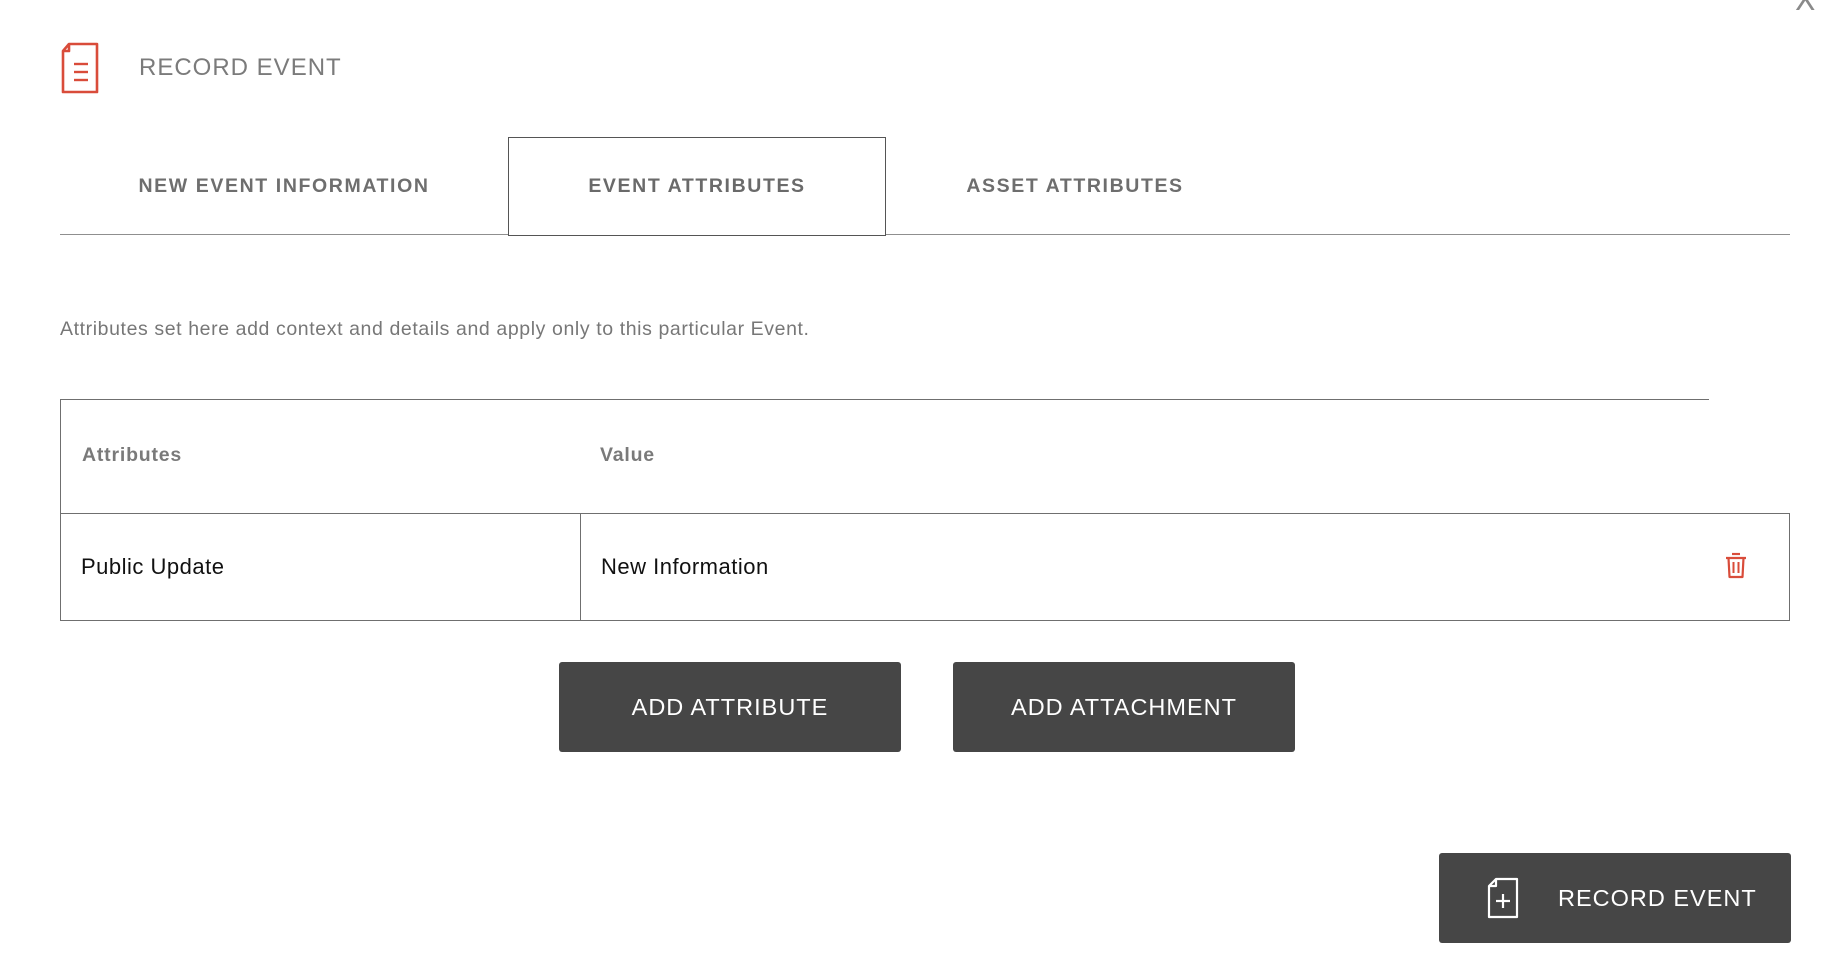  What do you see at coordinates (132, 455) in the screenshot?
I see `column-header-attributes: Attributes` at bounding box center [132, 455].